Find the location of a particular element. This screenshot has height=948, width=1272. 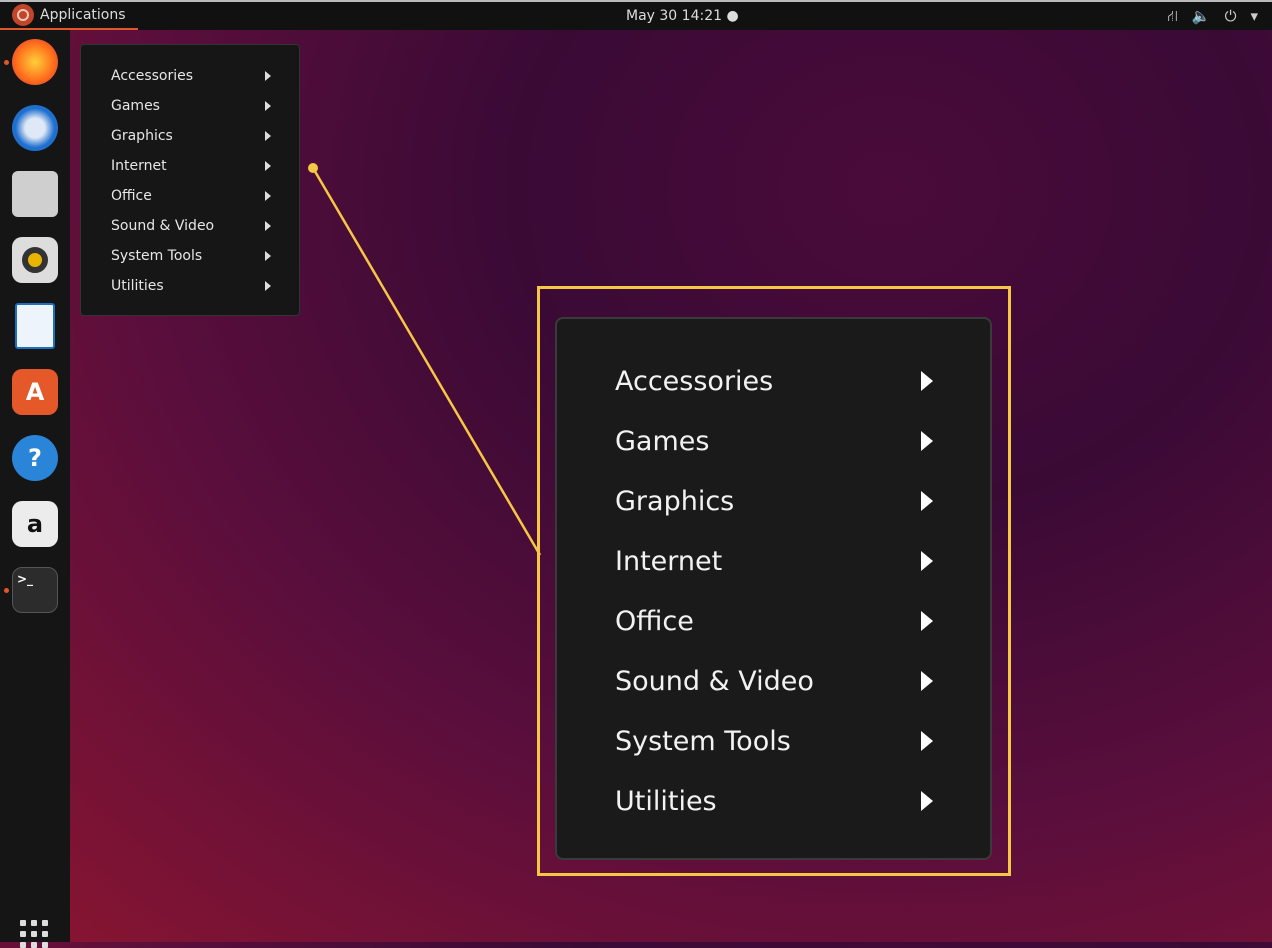

dock: A ? a >_ is located at coordinates (35, 489).